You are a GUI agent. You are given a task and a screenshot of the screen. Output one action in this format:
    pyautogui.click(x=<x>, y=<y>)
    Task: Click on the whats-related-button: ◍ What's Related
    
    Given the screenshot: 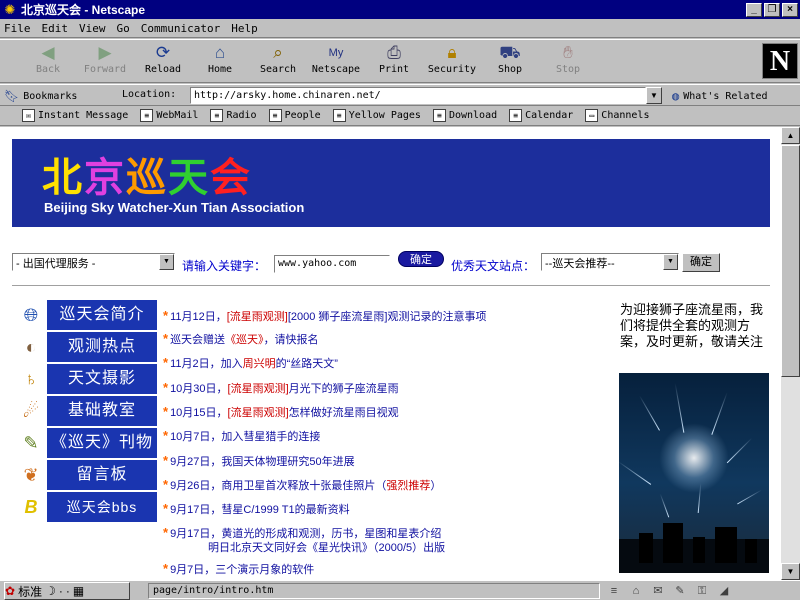 What is the action you would take?
    pyautogui.click(x=720, y=96)
    